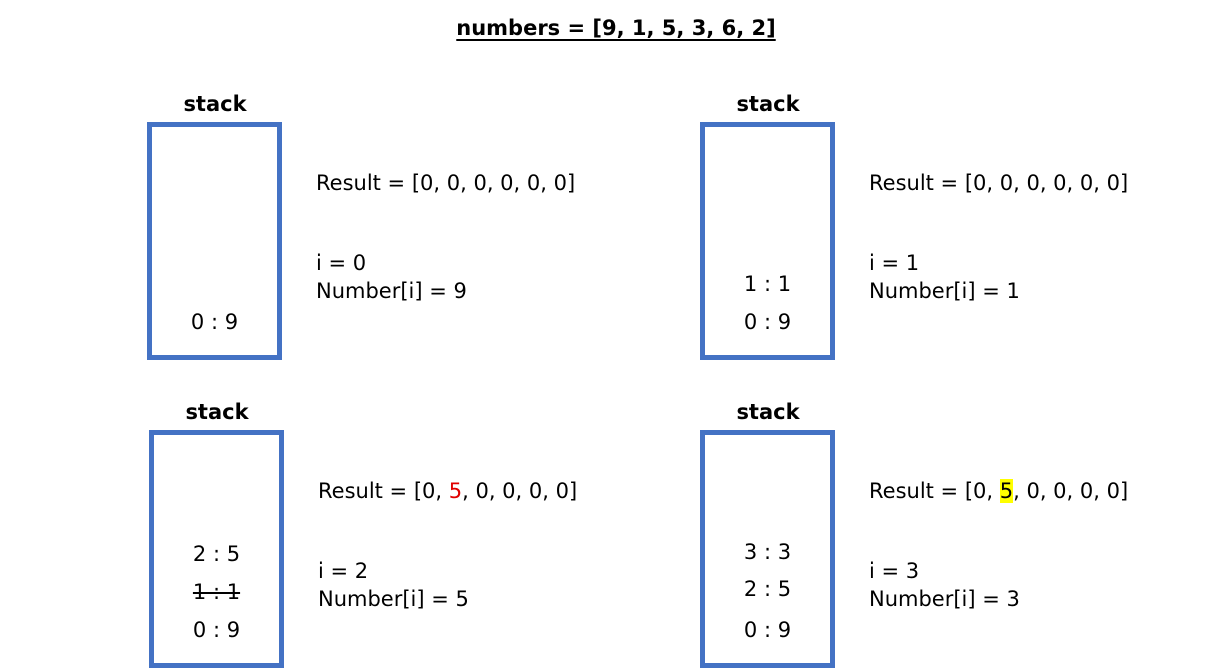 The image size is (1225, 668). What do you see at coordinates (393, 599) in the screenshot?
I see `number-line: Number[i] = 5` at bounding box center [393, 599].